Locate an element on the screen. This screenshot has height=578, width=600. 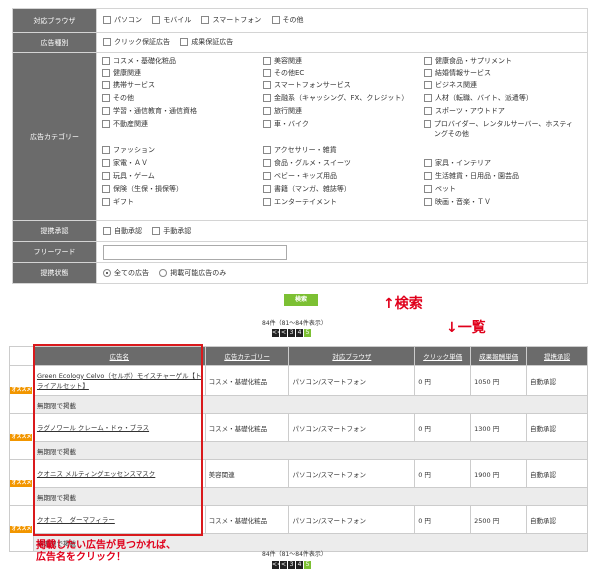
browser-mobile-checkbox: モバイル is located at coordinates (171, 20).